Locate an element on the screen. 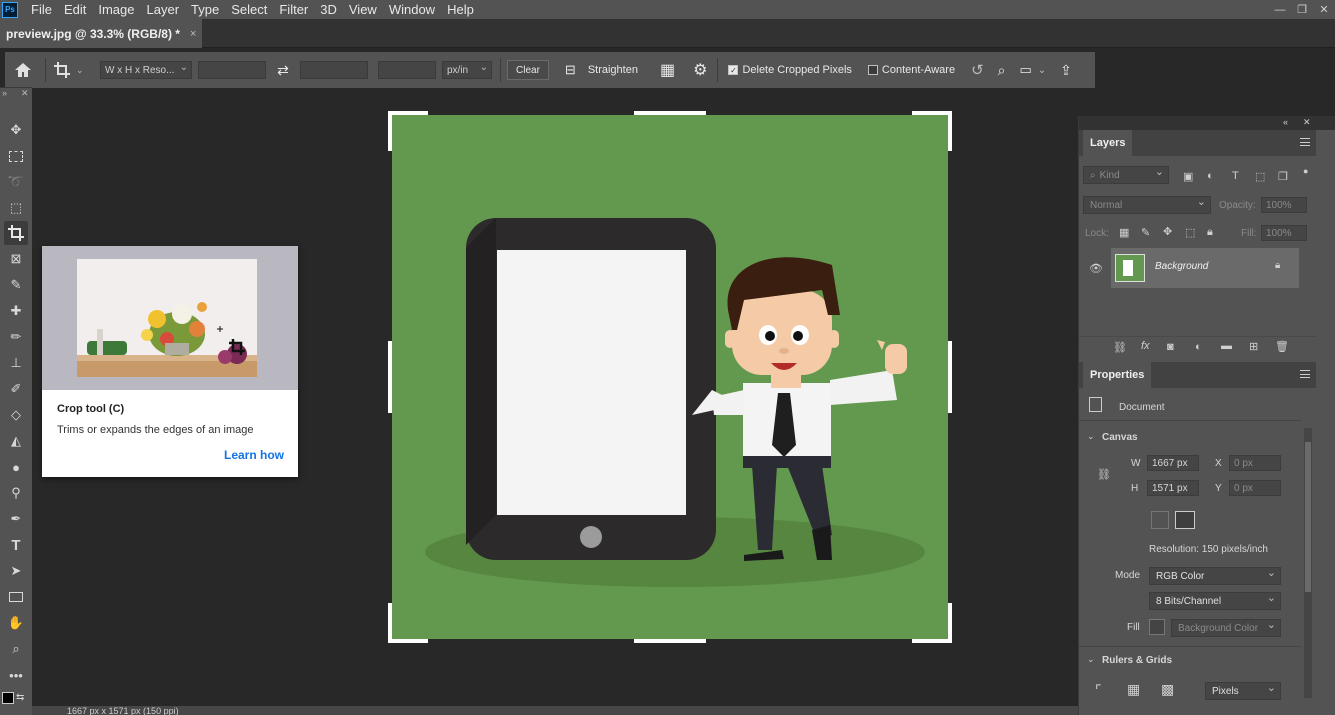 Image resolution: width=1335 pixels, height=715 pixels. zoom-tool-icon: ⌕ is located at coordinates (16, 649).